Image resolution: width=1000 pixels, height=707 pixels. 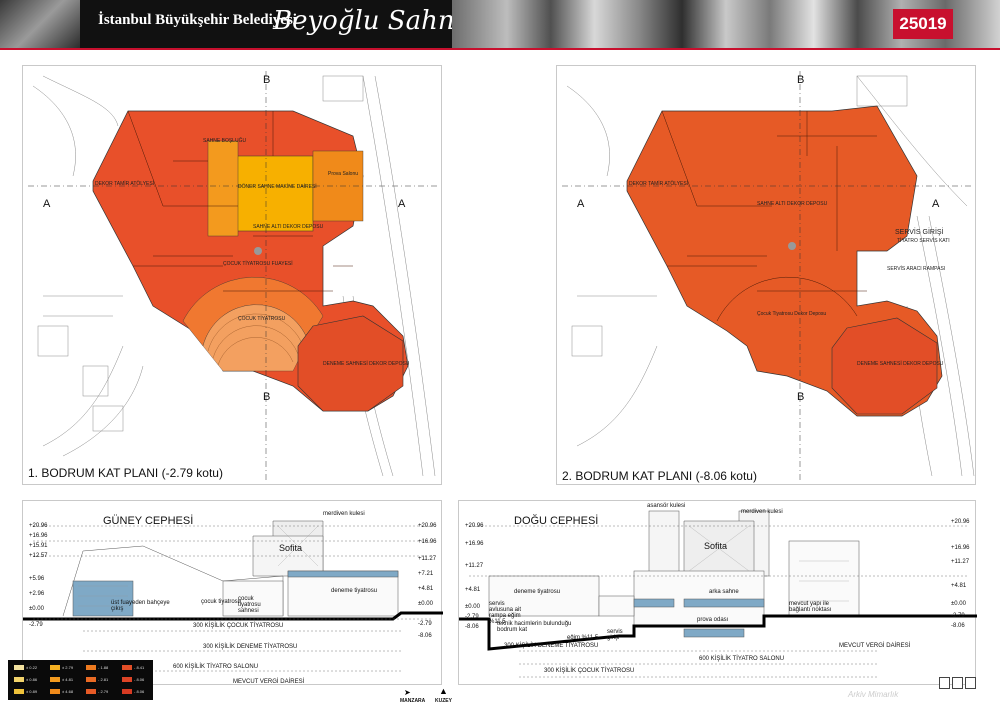 I want to click on guney-elevation-drawing, so click(x=233, y=596).